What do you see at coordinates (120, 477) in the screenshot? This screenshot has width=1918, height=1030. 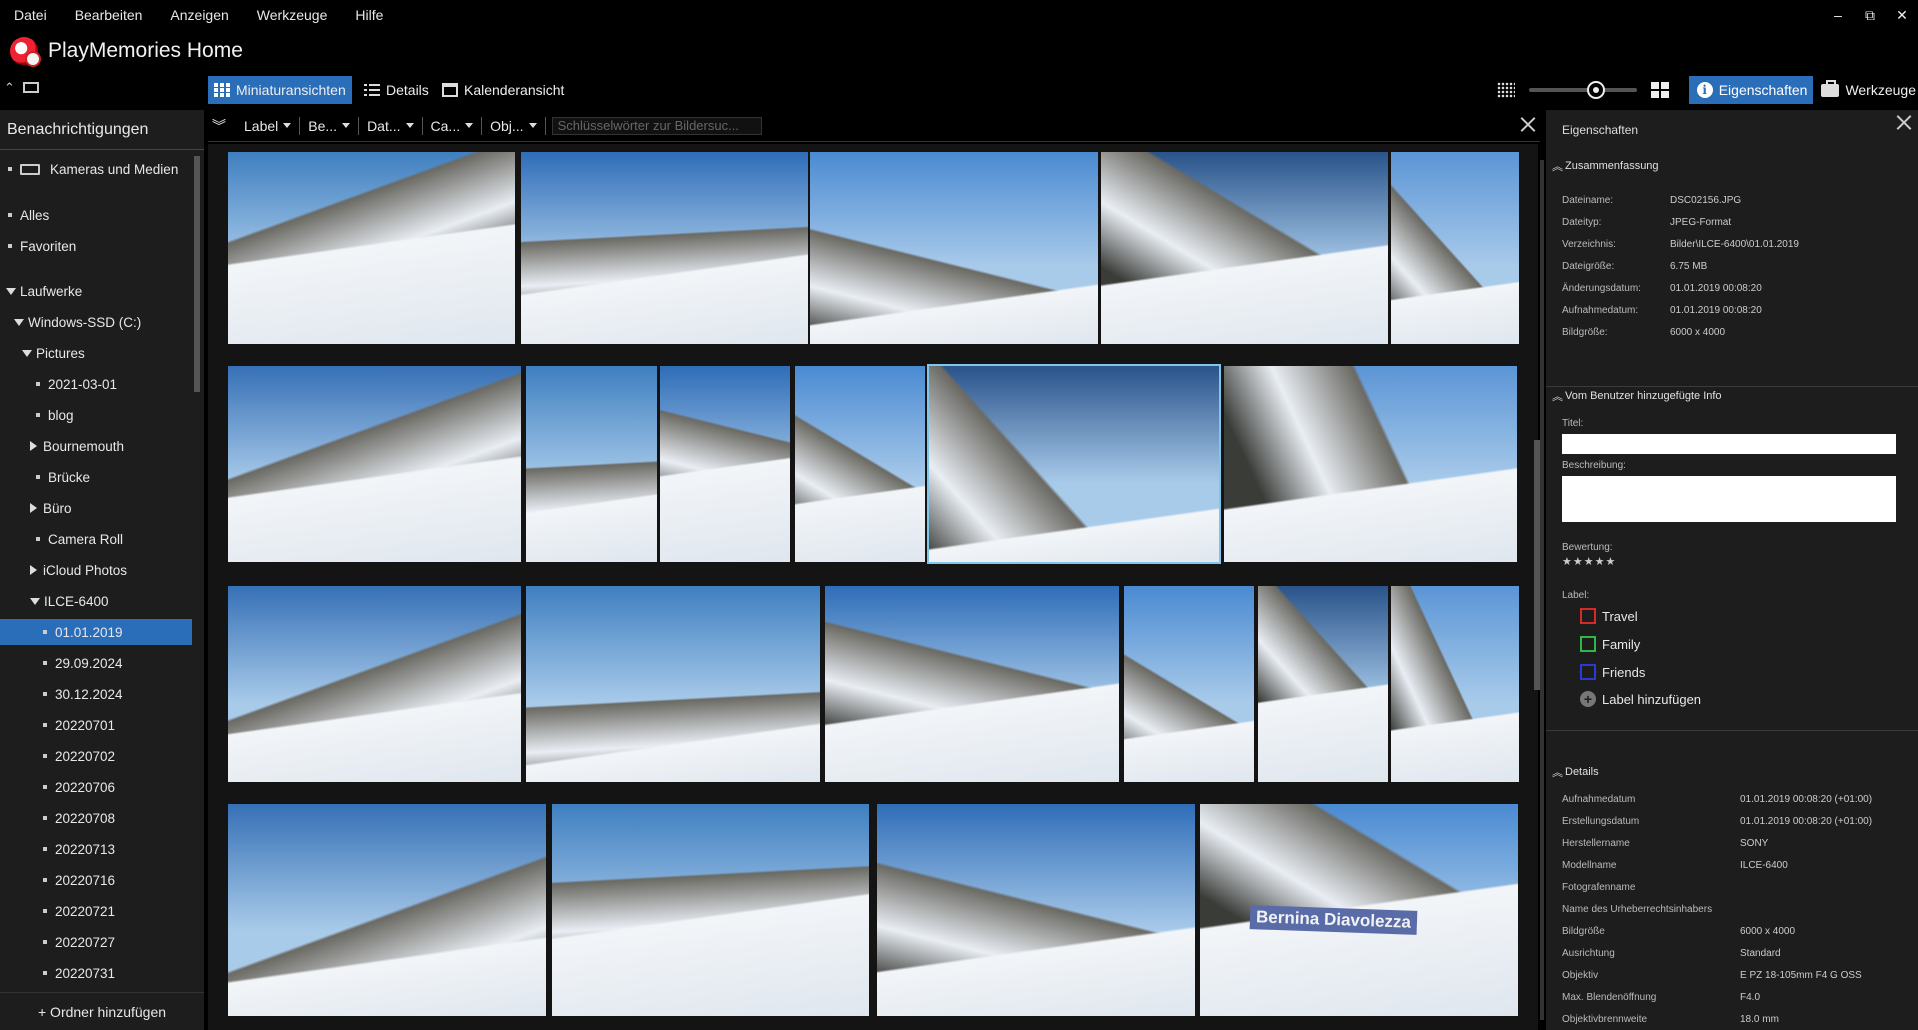 I see `tree-folder: Brücke` at bounding box center [120, 477].